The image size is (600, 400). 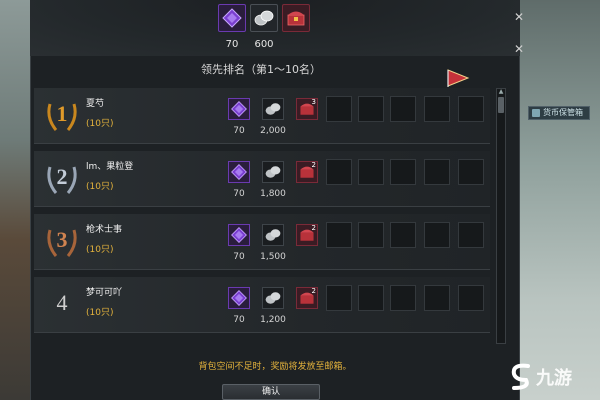 I want to click on watermark-text: 九游, so click(x=554, y=378).